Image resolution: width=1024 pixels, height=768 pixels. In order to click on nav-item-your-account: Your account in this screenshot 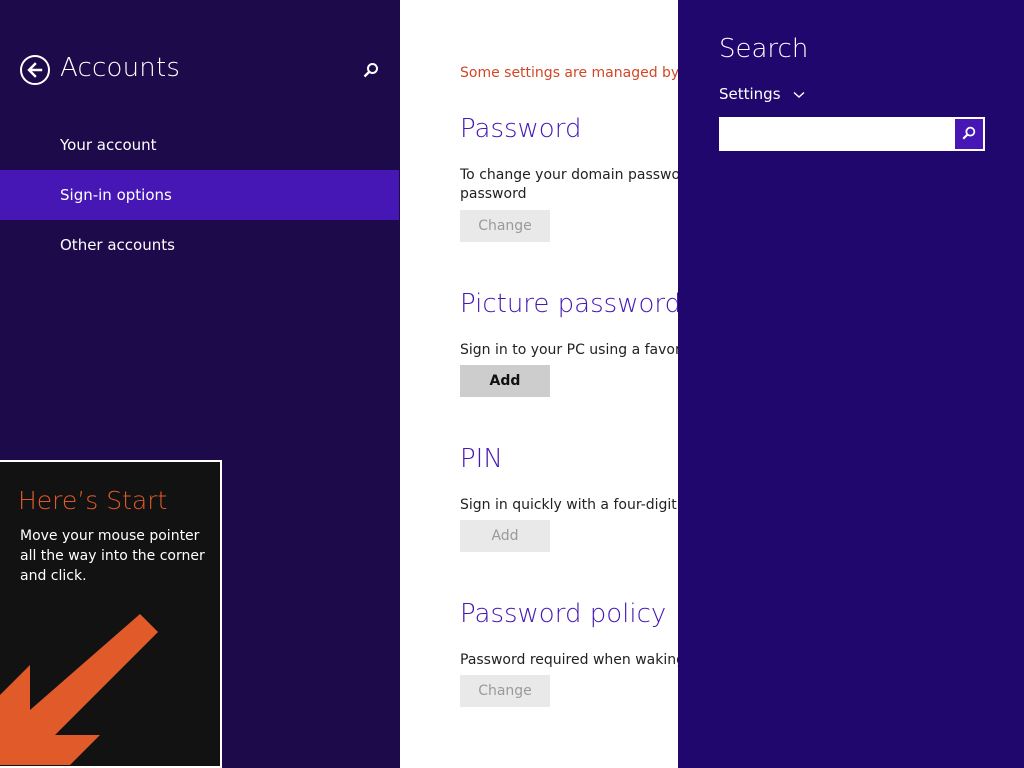, I will do `click(199, 145)`.